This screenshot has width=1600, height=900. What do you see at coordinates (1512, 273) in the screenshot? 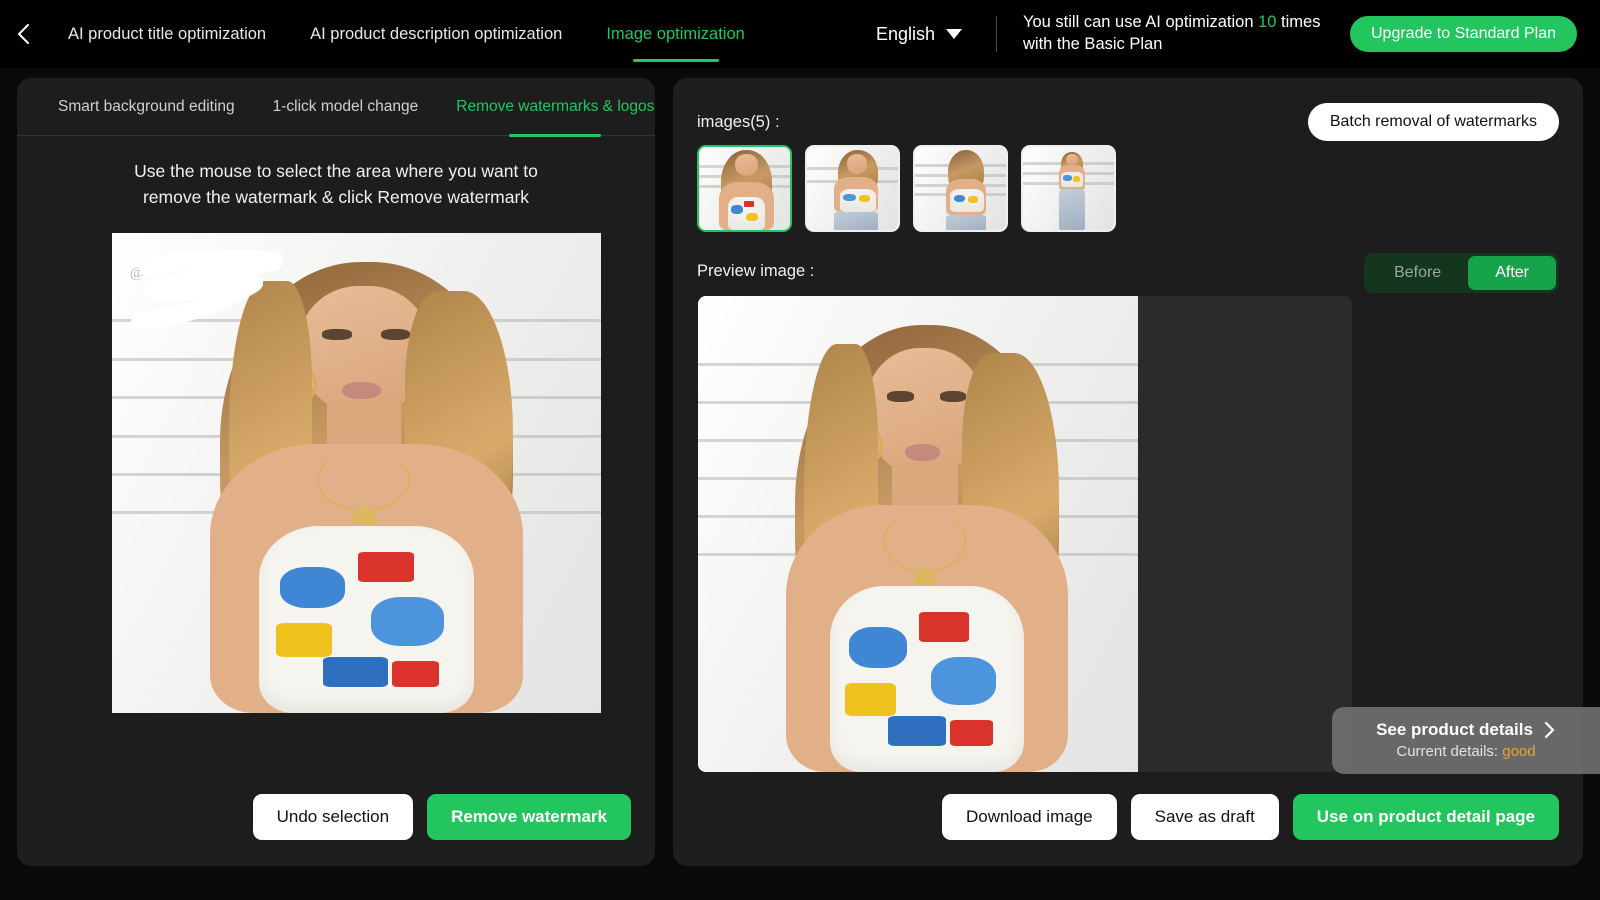
I see `toggle-after: After` at bounding box center [1512, 273].